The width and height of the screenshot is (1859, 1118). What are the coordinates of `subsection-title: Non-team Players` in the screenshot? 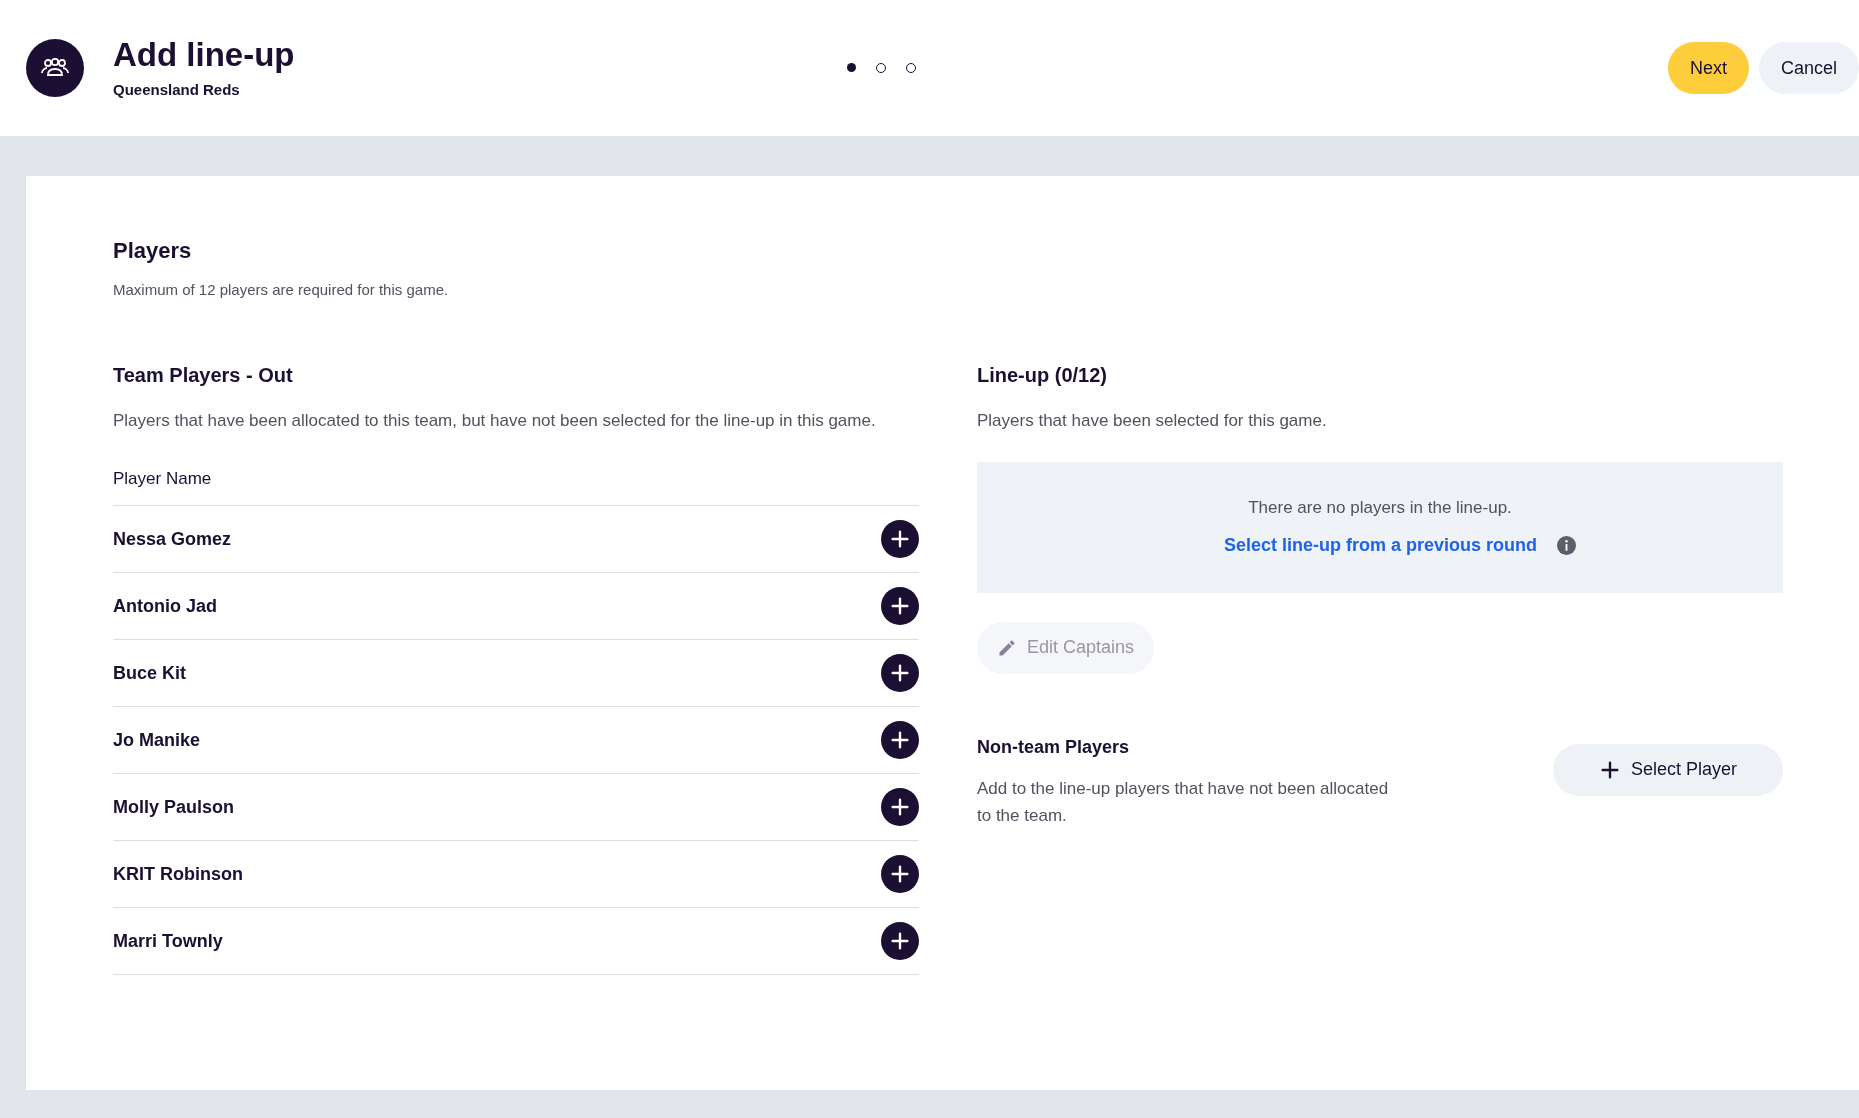 It's located at (1054, 747).